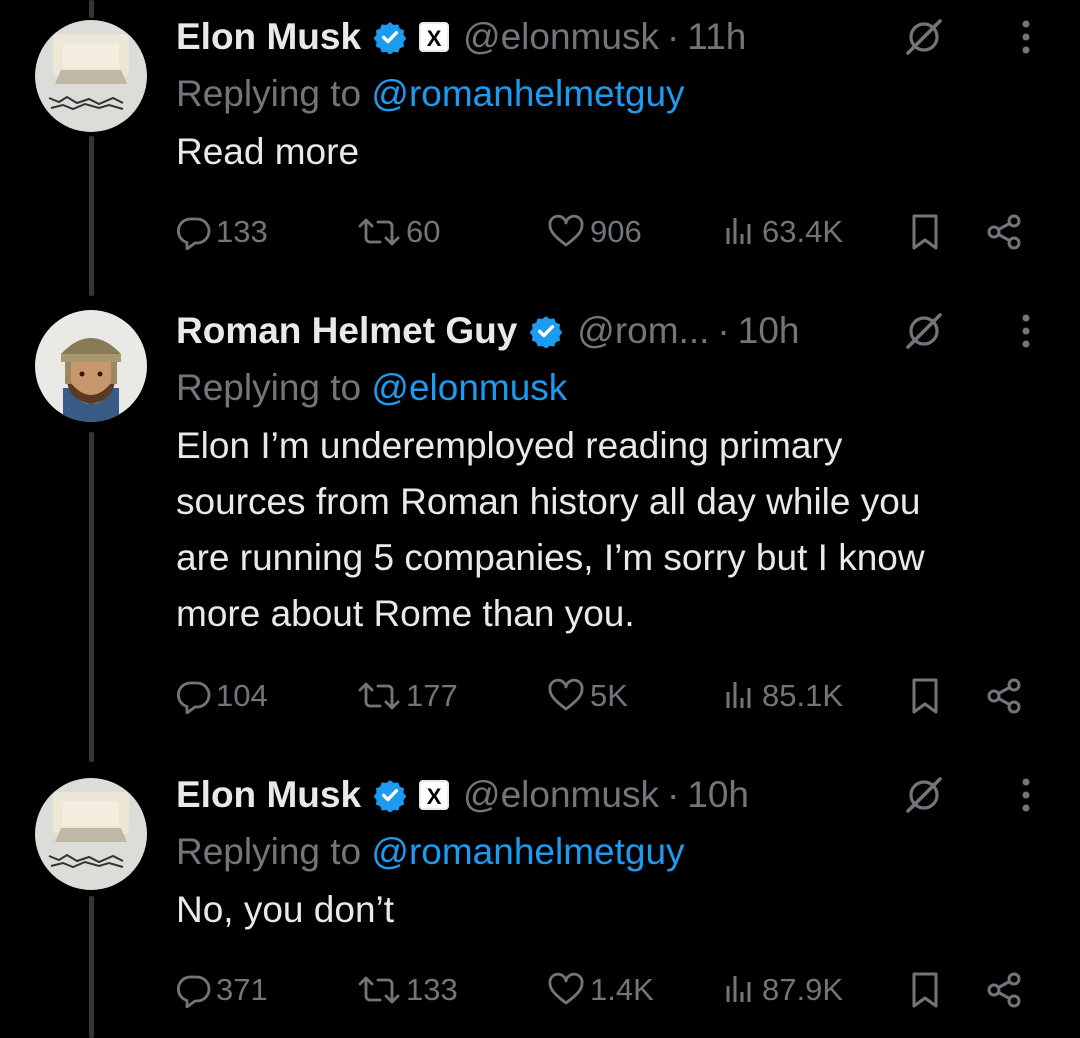 The width and height of the screenshot is (1080, 1038). Describe the element at coordinates (782, 696) in the screenshot. I see `views-button: 85.1K` at that location.